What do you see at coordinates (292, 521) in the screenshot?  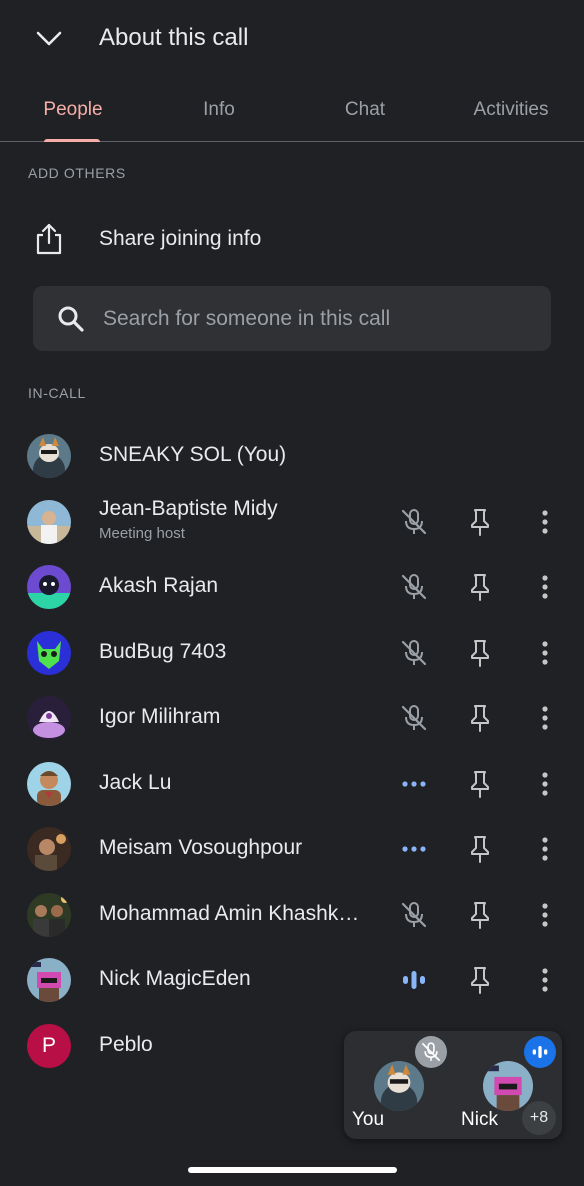 I see `participant-row: Jean-Baptiste Midy Meeting host` at bounding box center [292, 521].